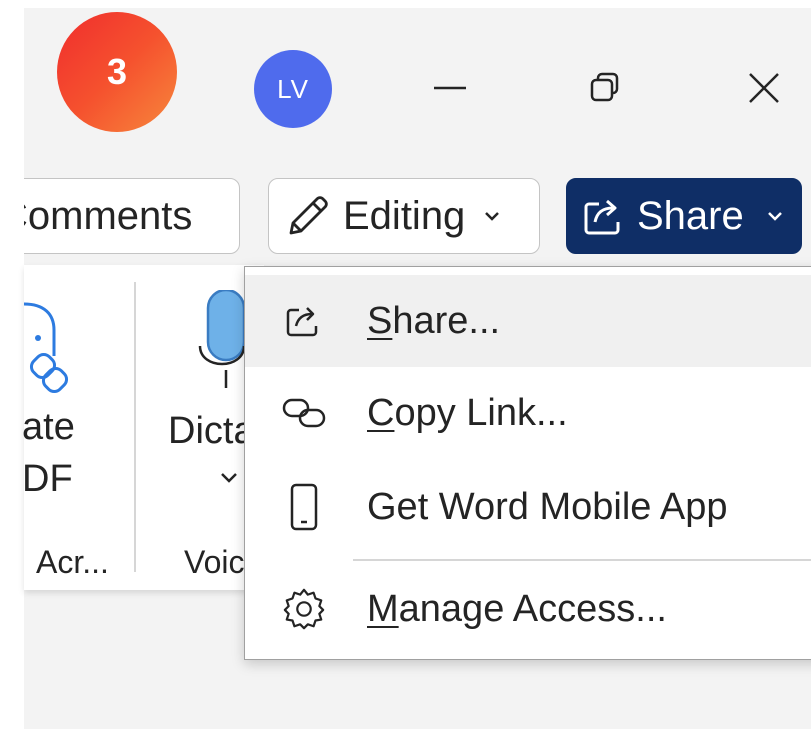 The image size is (811, 729). I want to click on pencil-icon, so click(308, 215).